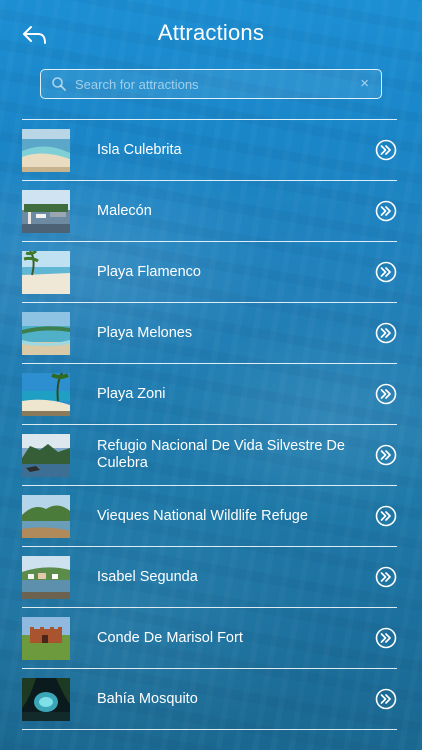  Describe the element at coordinates (147, 698) in the screenshot. I see `attraction-name: Bahía Mosquito` at that location.